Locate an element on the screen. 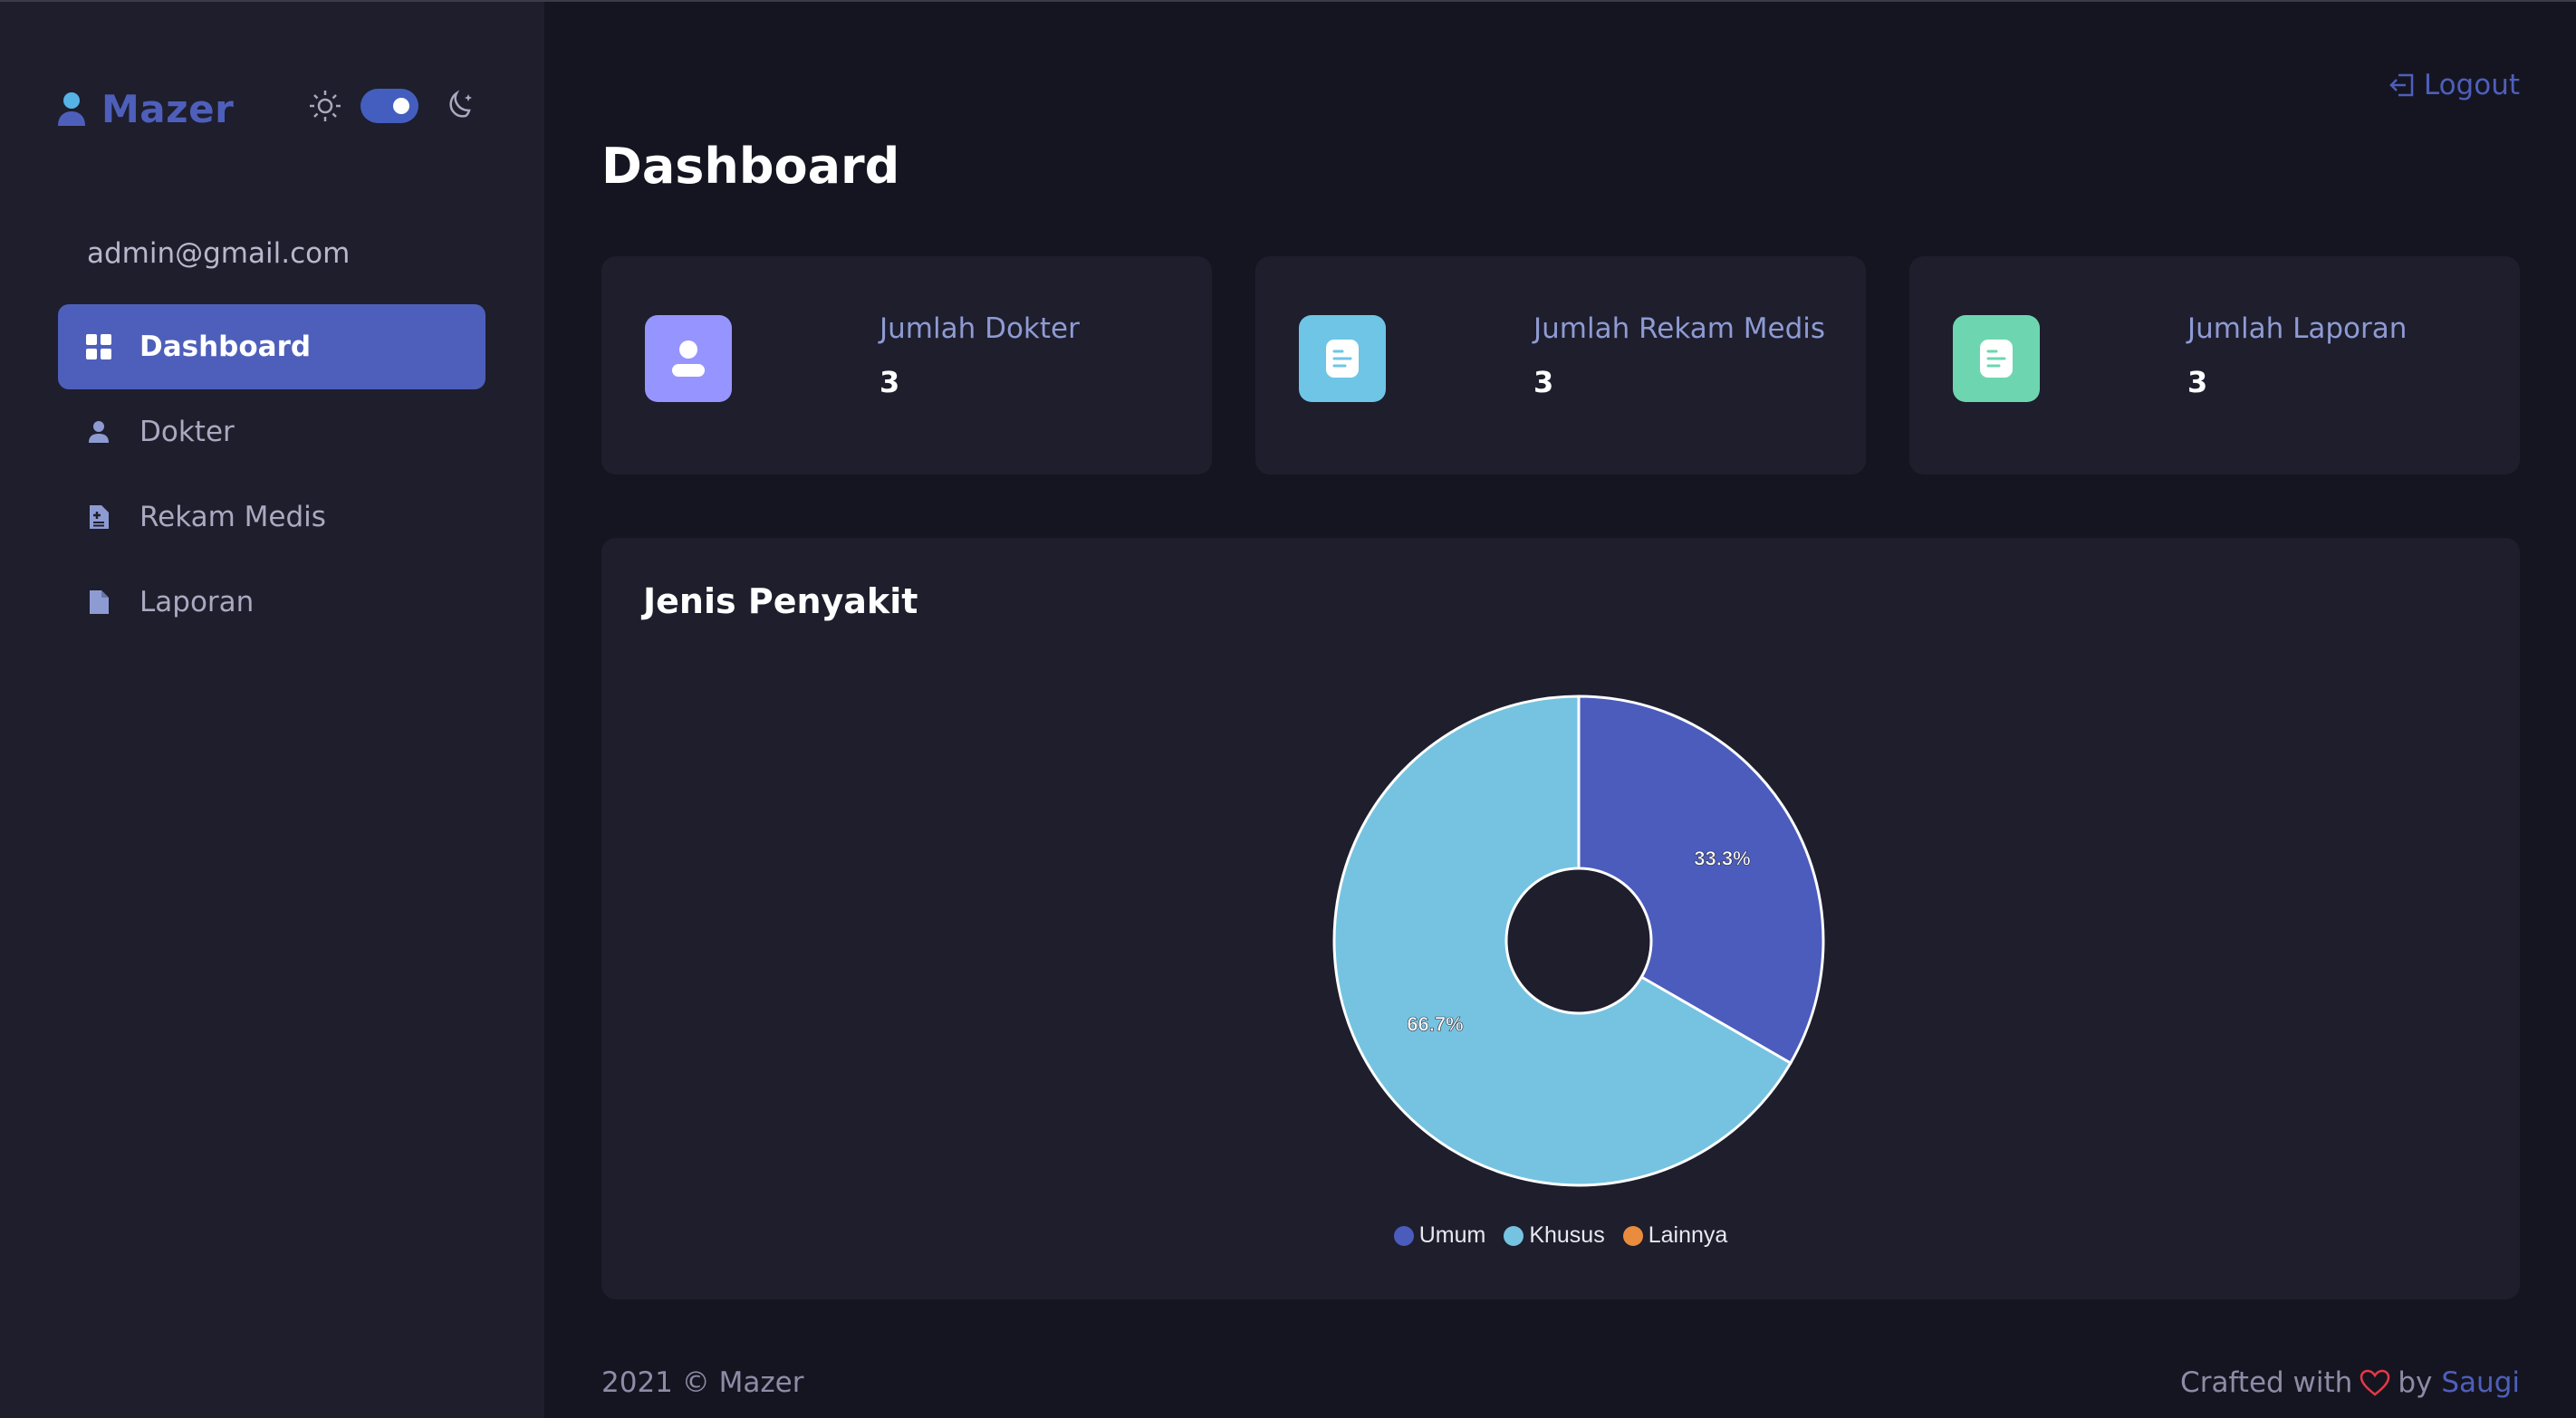  sidebar-item-dokter: Dokter is located at coordinates (271, 431).